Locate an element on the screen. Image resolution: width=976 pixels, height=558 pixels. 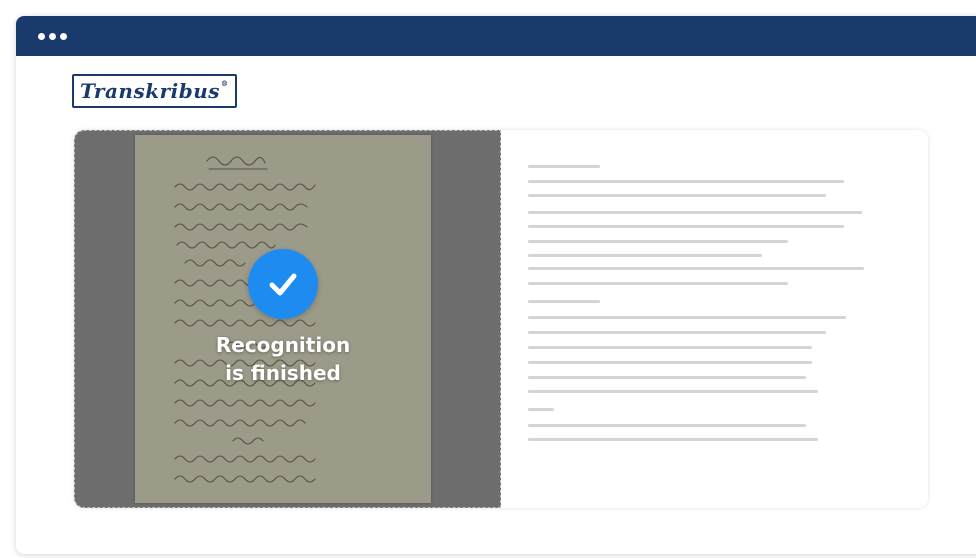
recognition-status-text: Recognition is finished is located at coordinates (283, 359).